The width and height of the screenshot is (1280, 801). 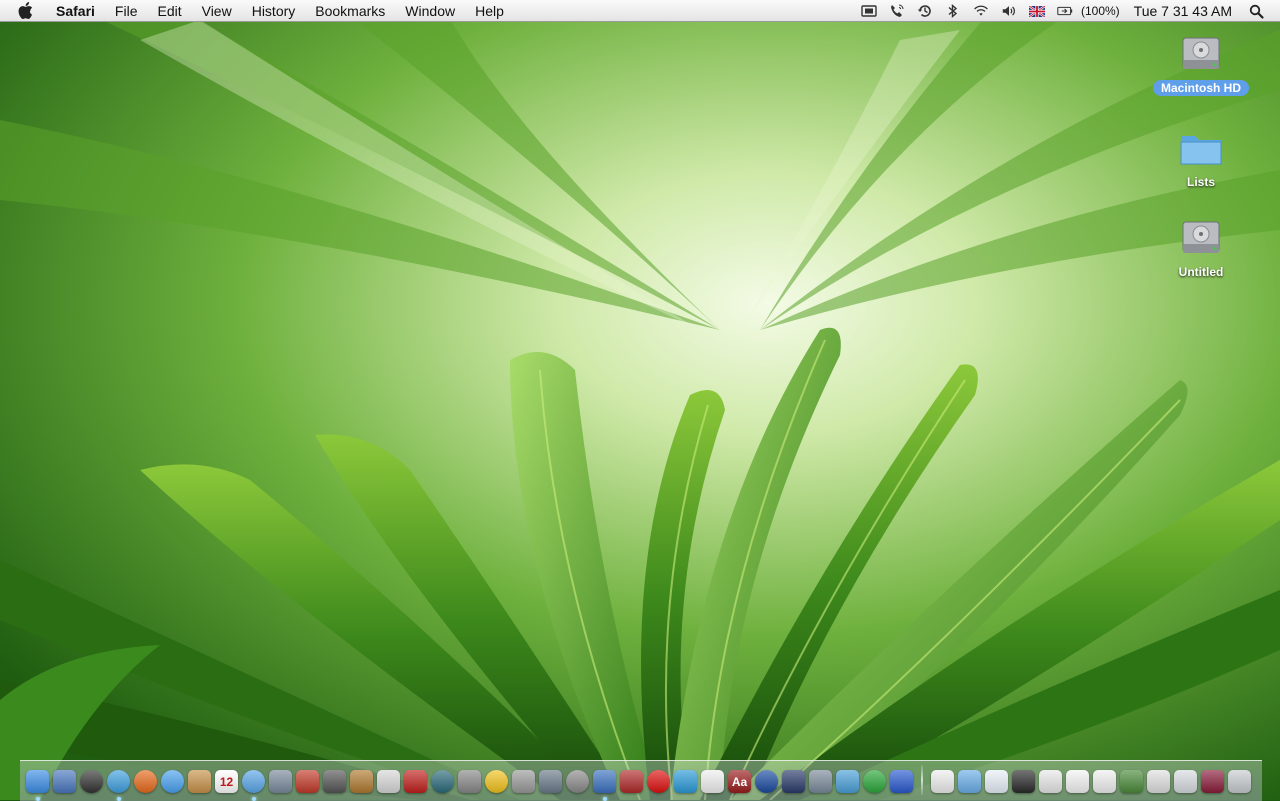 I want to click on trash-icon, so click(x=1239, y=781).